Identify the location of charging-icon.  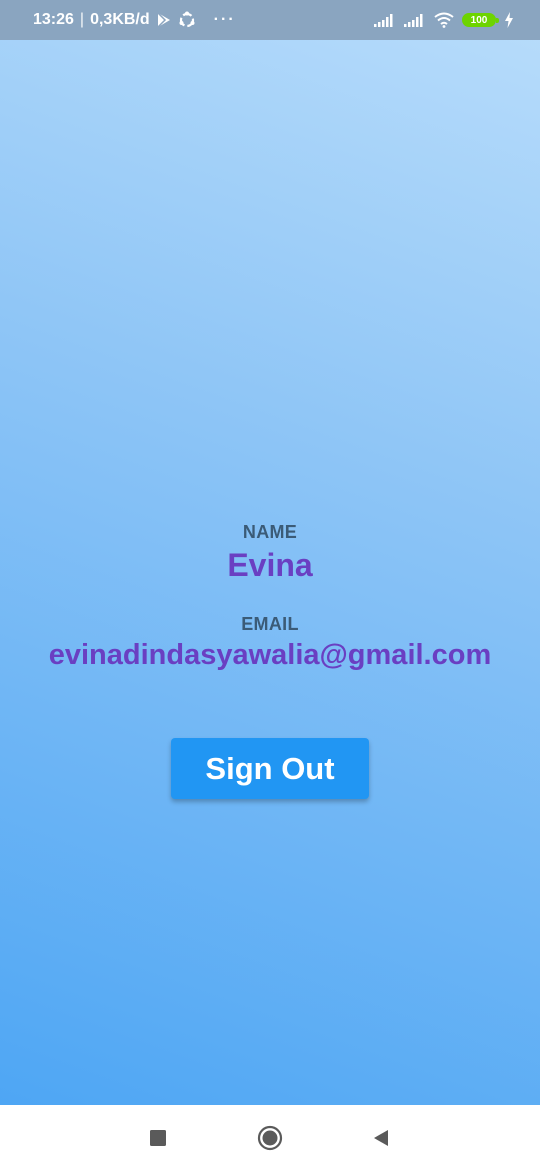
(509, 20).